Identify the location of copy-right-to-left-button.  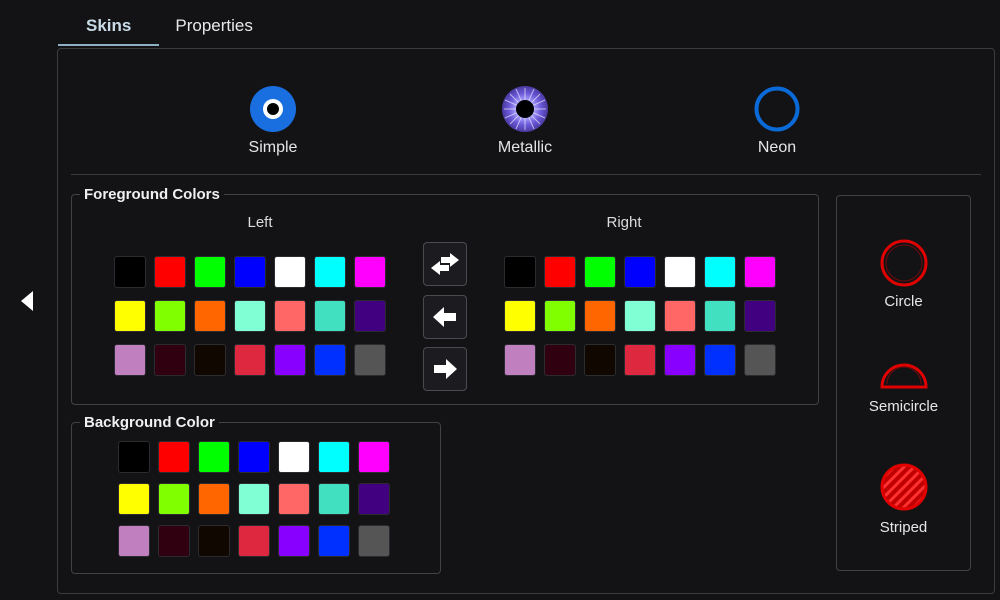
(445, 317).